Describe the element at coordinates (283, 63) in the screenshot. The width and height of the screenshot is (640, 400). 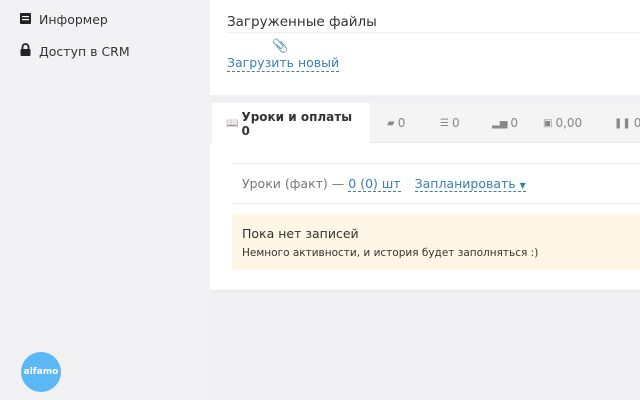
I see `upload-new-link: Загрузить новый` at that location.